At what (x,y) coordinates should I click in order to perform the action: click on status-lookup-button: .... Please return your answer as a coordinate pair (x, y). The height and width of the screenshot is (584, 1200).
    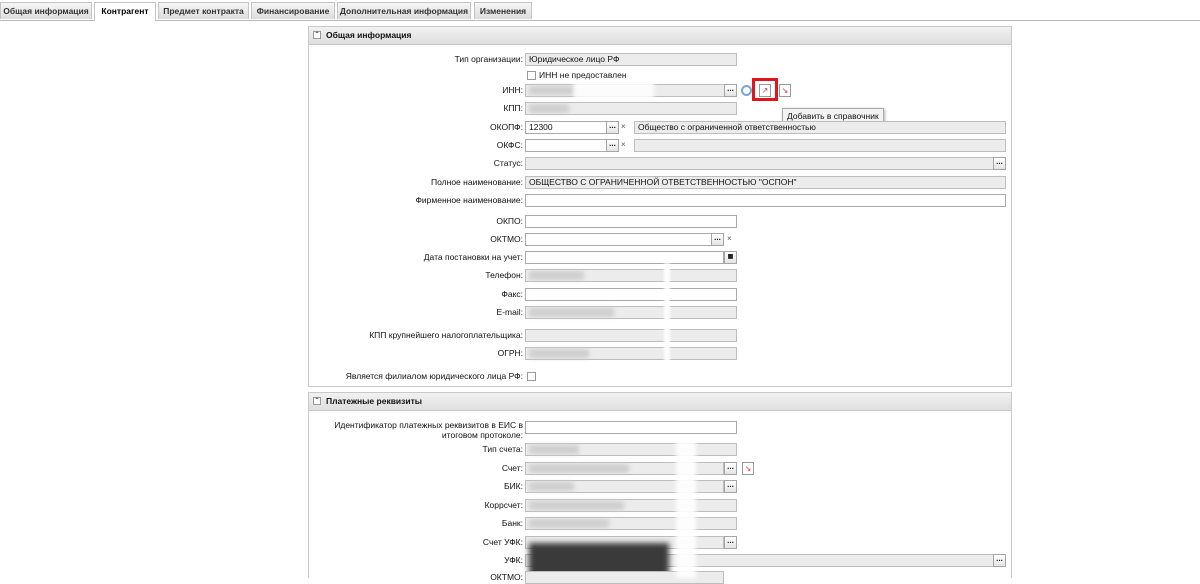
    Looking at the image, I should click on (999, 163).